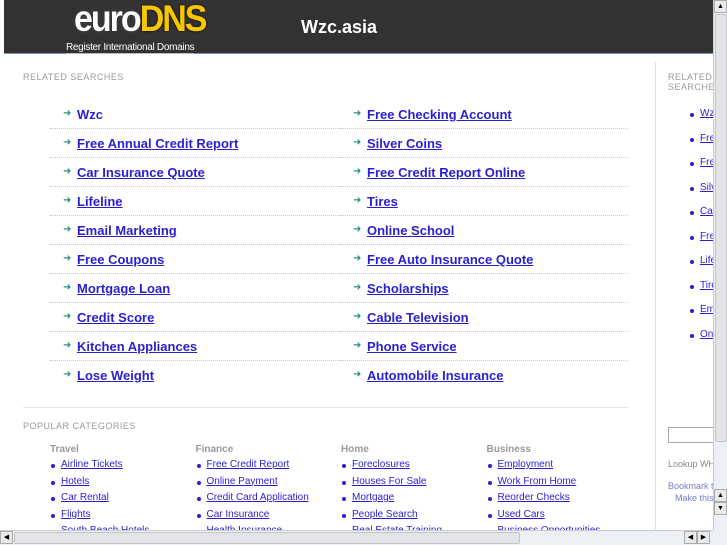  I want to click on category-item: Free Credit Report, so click(268, 467).